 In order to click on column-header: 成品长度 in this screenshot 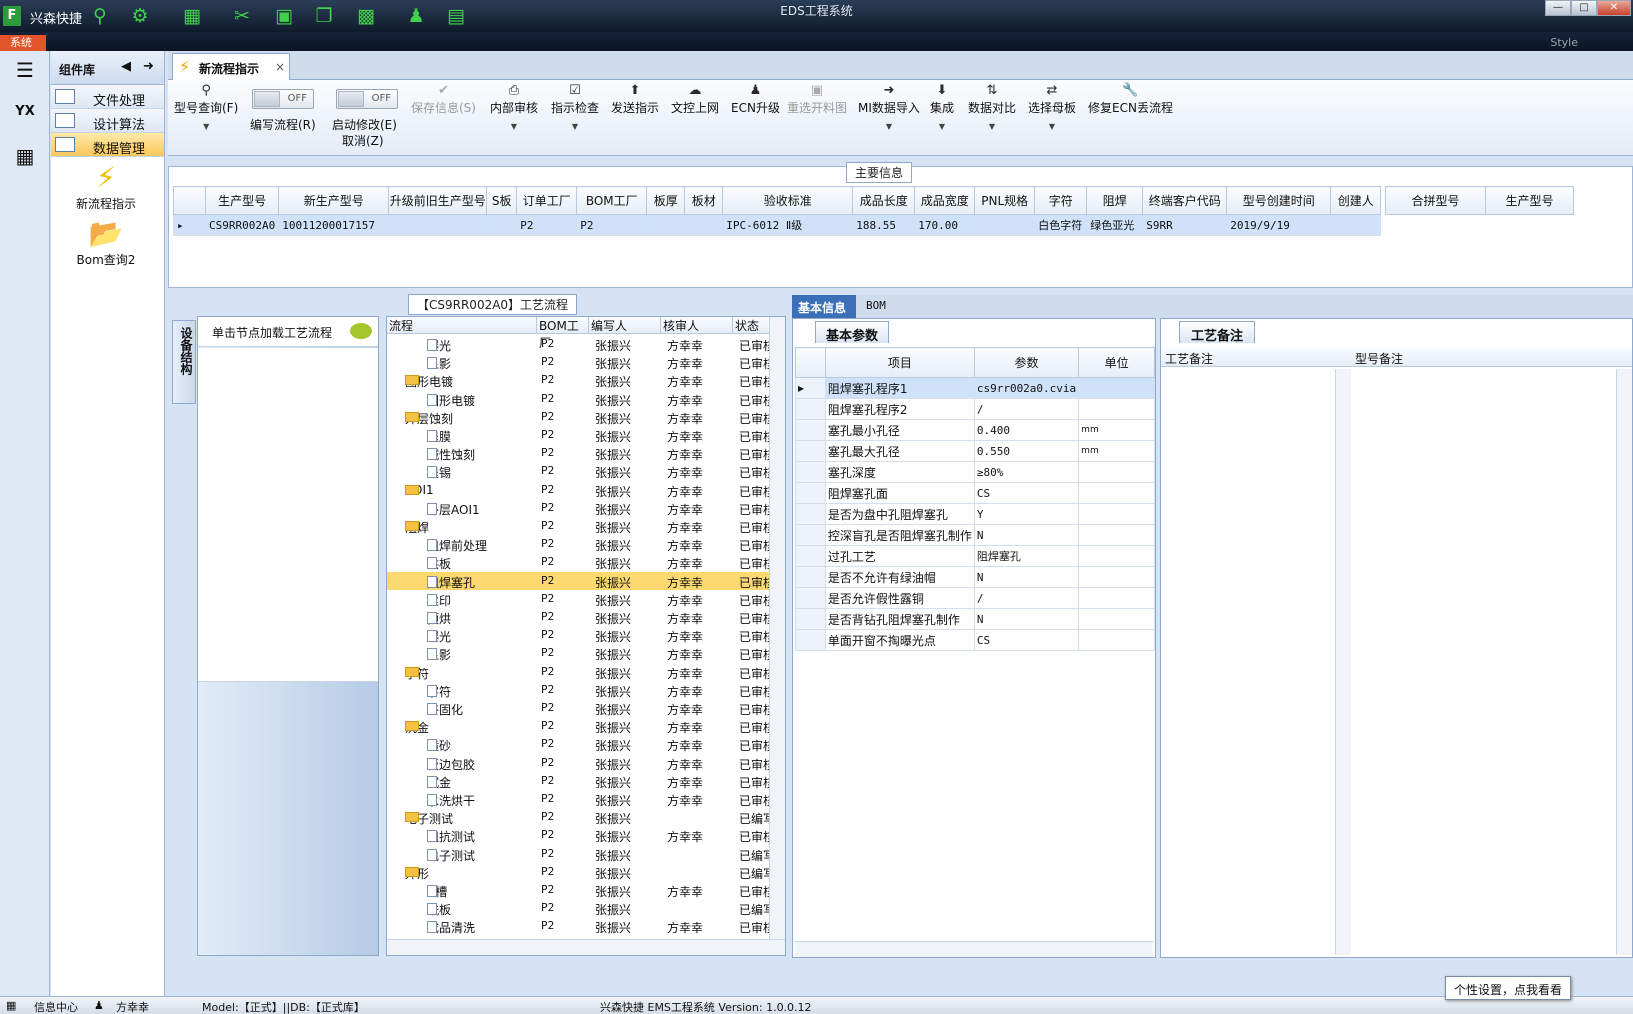, I will do `click(884, 200)`.